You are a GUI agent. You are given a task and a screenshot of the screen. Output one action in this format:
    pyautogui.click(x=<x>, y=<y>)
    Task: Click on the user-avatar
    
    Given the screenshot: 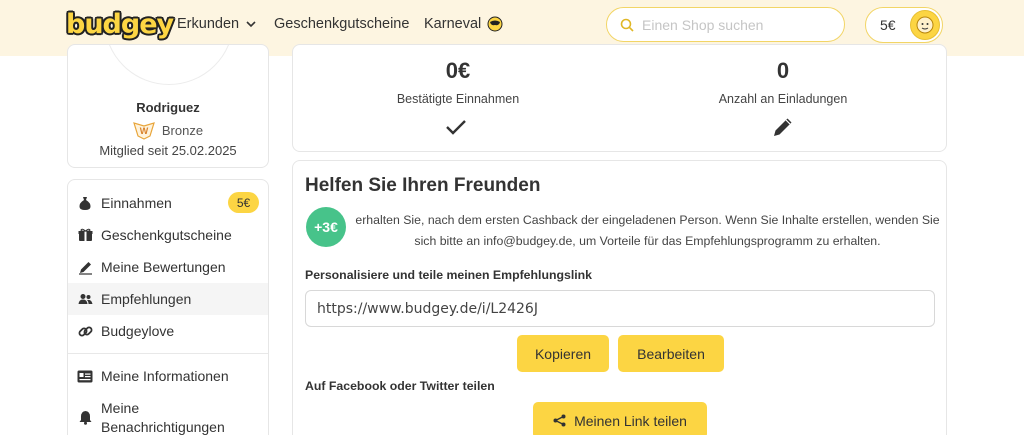 What is the action you would take?
    pyautogui.click(x=925, y=25)
    